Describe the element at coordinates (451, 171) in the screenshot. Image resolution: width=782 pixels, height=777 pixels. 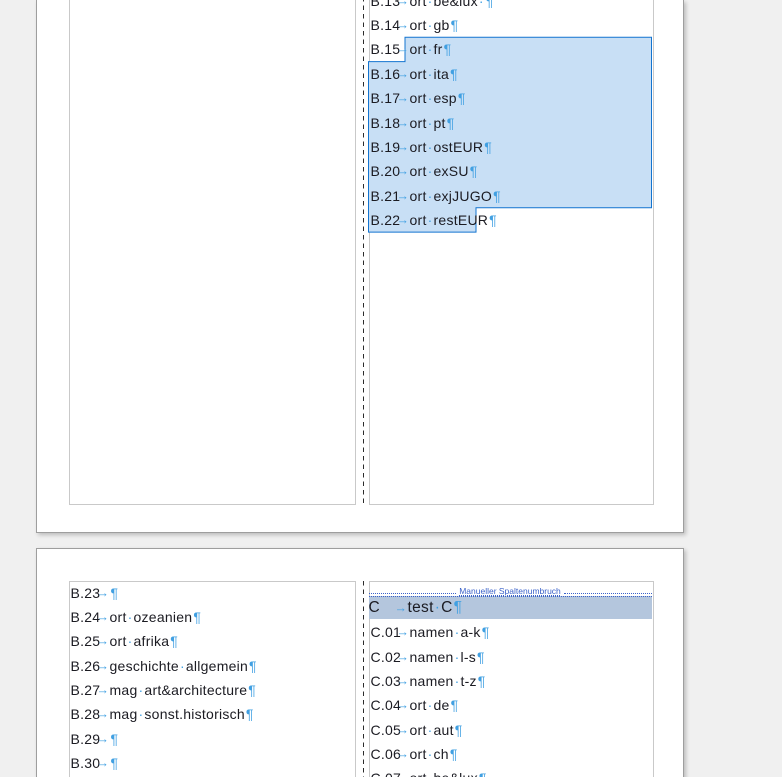
I see `line-text: exSU` at that location.